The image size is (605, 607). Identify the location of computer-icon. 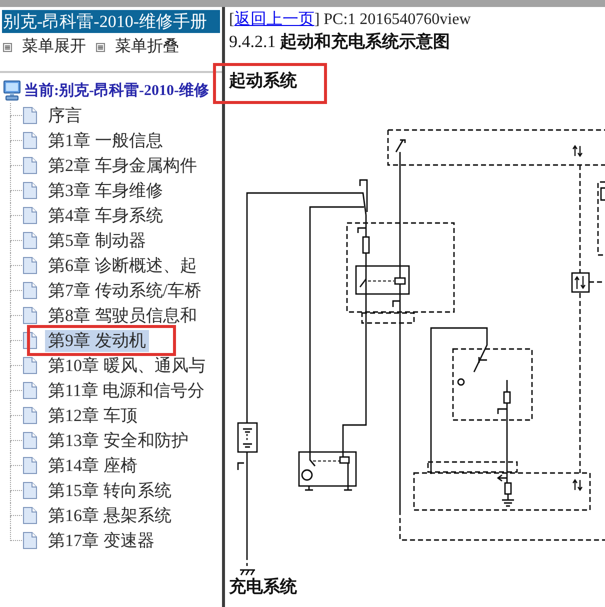
(12, 90).